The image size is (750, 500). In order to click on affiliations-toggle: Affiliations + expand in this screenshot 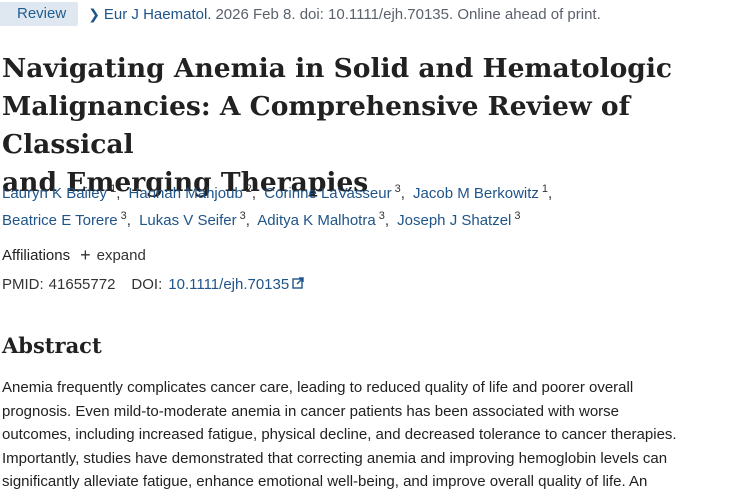, I will do `click(74, 255)`.